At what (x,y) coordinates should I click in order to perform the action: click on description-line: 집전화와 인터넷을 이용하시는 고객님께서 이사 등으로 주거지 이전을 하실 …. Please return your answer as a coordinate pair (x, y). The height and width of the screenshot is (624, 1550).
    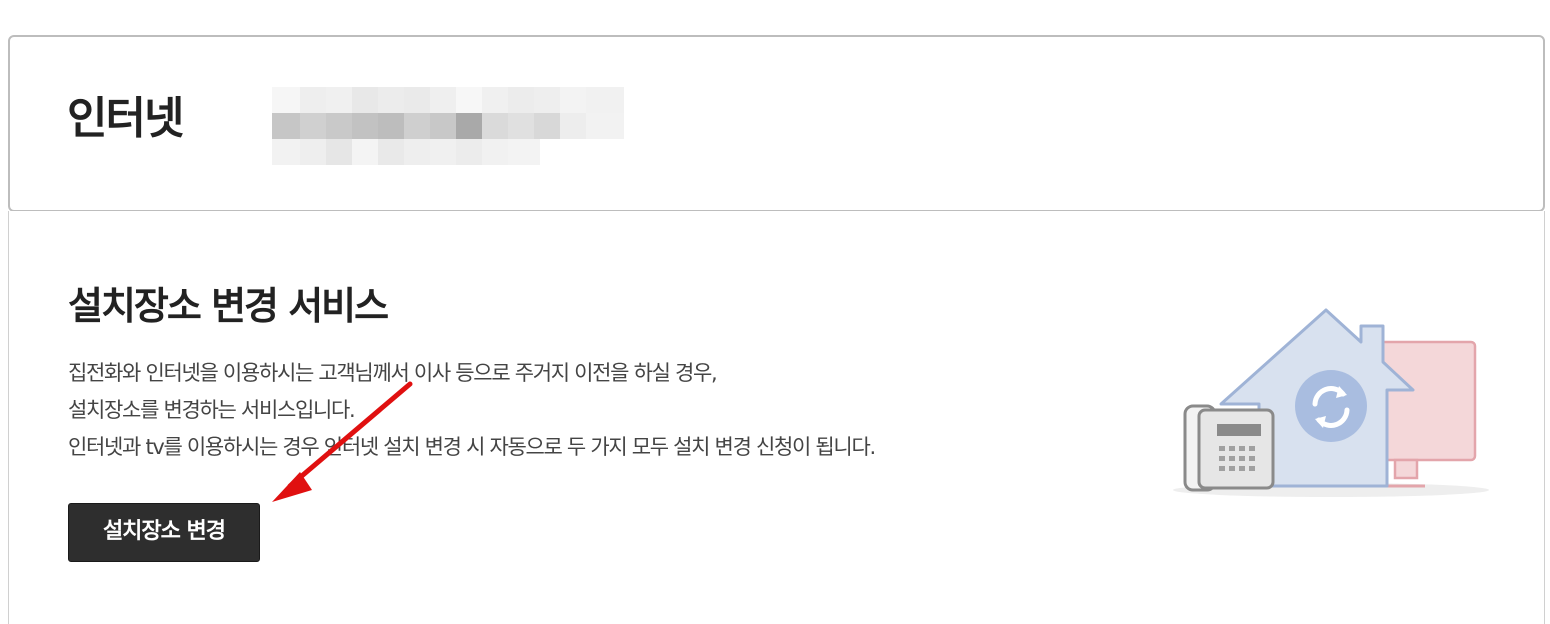
    Looking at the image, I should click on (393, 373).